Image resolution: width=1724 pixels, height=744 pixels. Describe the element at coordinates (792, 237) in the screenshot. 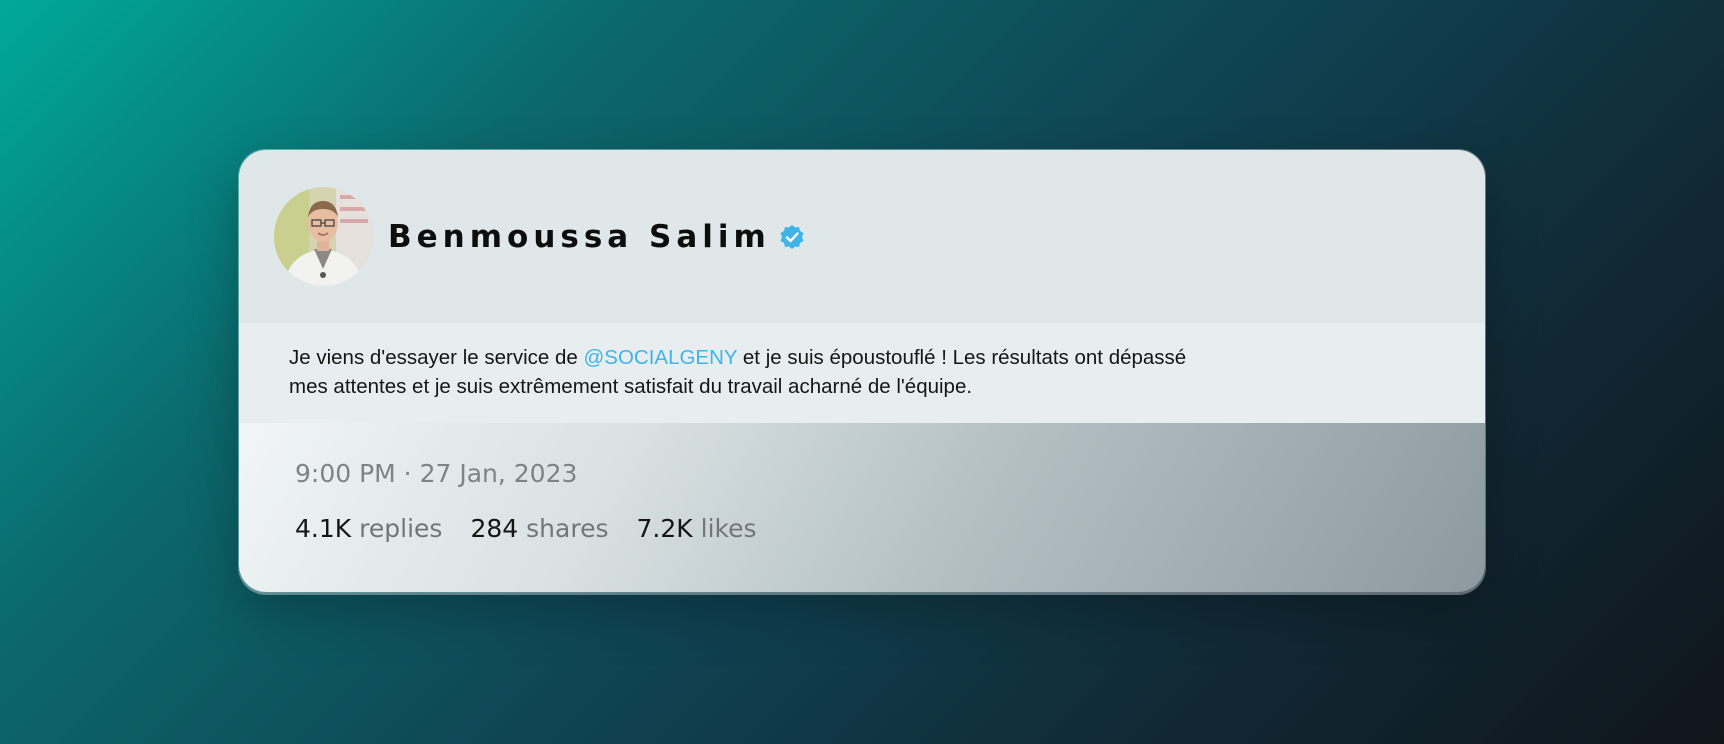

I see `verified-badge-icon` at that location.